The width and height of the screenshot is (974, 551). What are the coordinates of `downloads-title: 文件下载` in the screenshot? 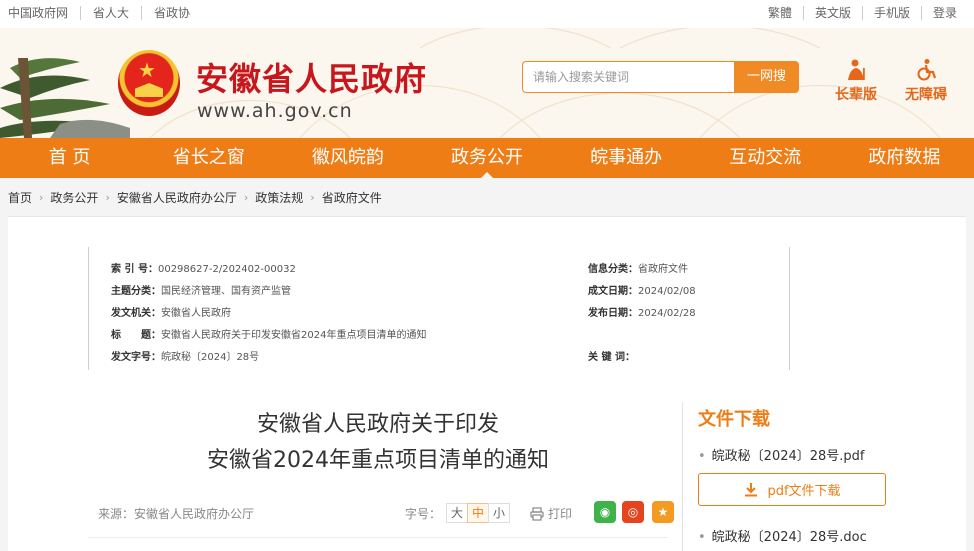 It's located at (734, 419).